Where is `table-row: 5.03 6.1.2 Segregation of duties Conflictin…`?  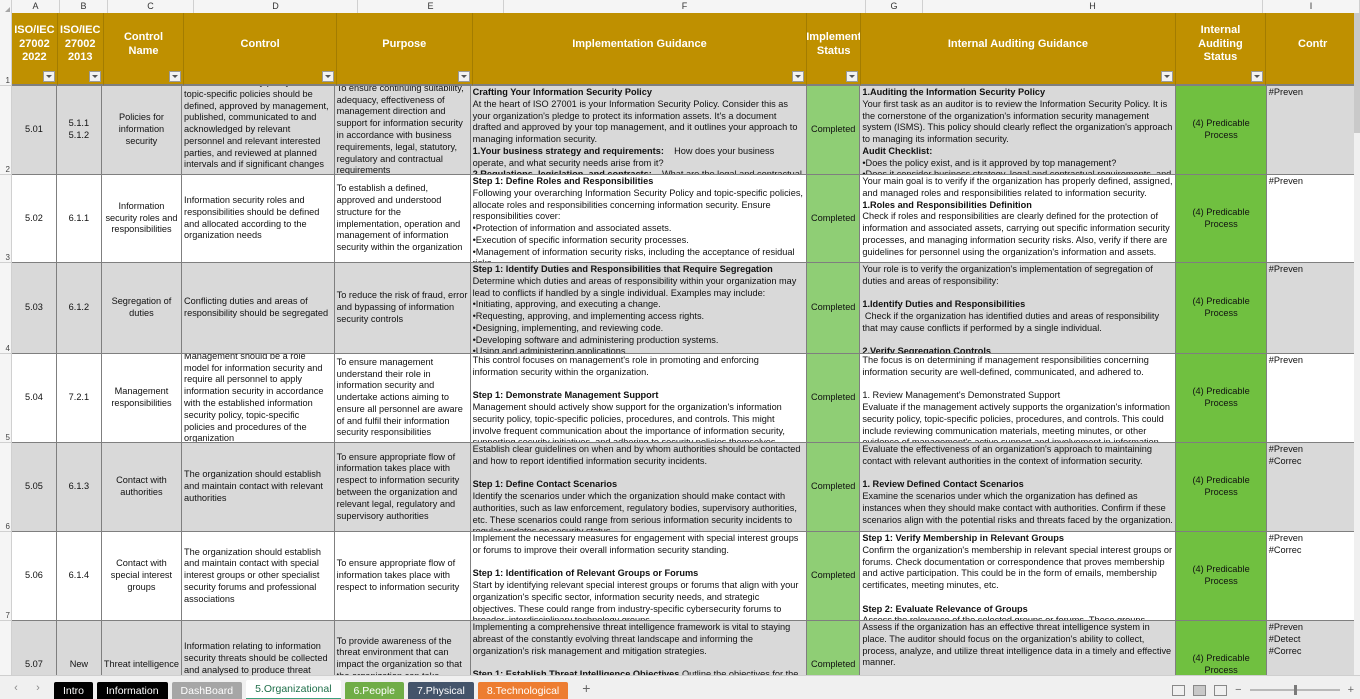 table-row: 5.03 6.1.2 Segregation of duties Conflictin… is located at coordinates (686, 308).